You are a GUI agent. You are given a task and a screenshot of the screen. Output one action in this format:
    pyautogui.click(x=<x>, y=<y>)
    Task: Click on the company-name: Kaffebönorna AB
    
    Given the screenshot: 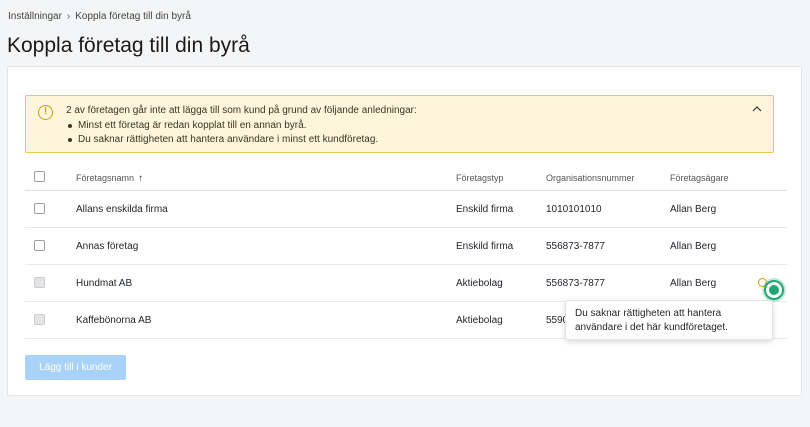 What is the action you would take?
    pyautogui.click(x=114, y=320)
    